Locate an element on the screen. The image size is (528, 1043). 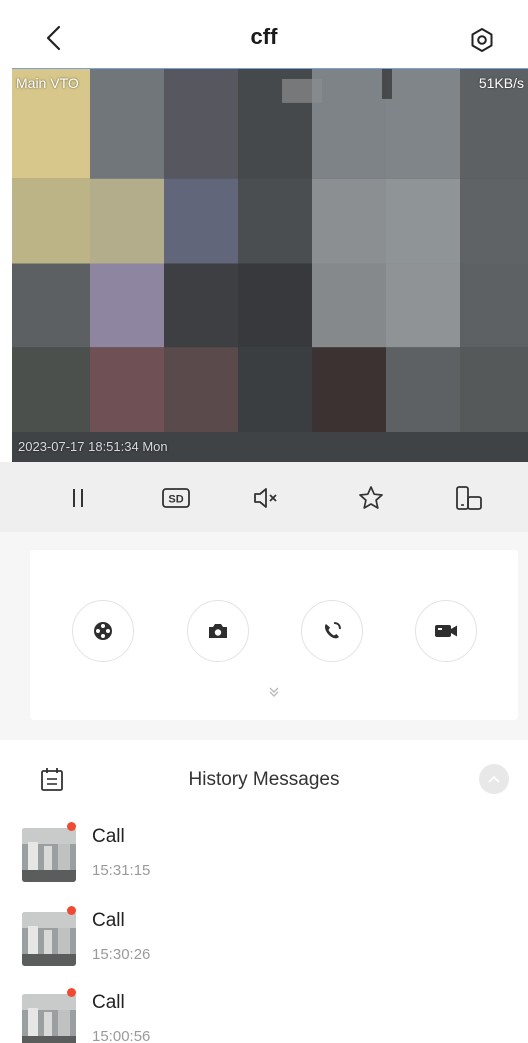
top-nav-bar: cff is located at coordinates (264, 34).